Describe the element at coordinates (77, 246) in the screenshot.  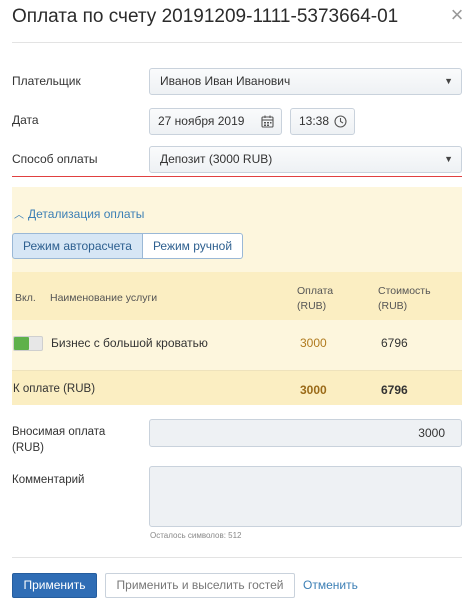
I see `tab-auto-mode: Режим авторасчета` at that location.